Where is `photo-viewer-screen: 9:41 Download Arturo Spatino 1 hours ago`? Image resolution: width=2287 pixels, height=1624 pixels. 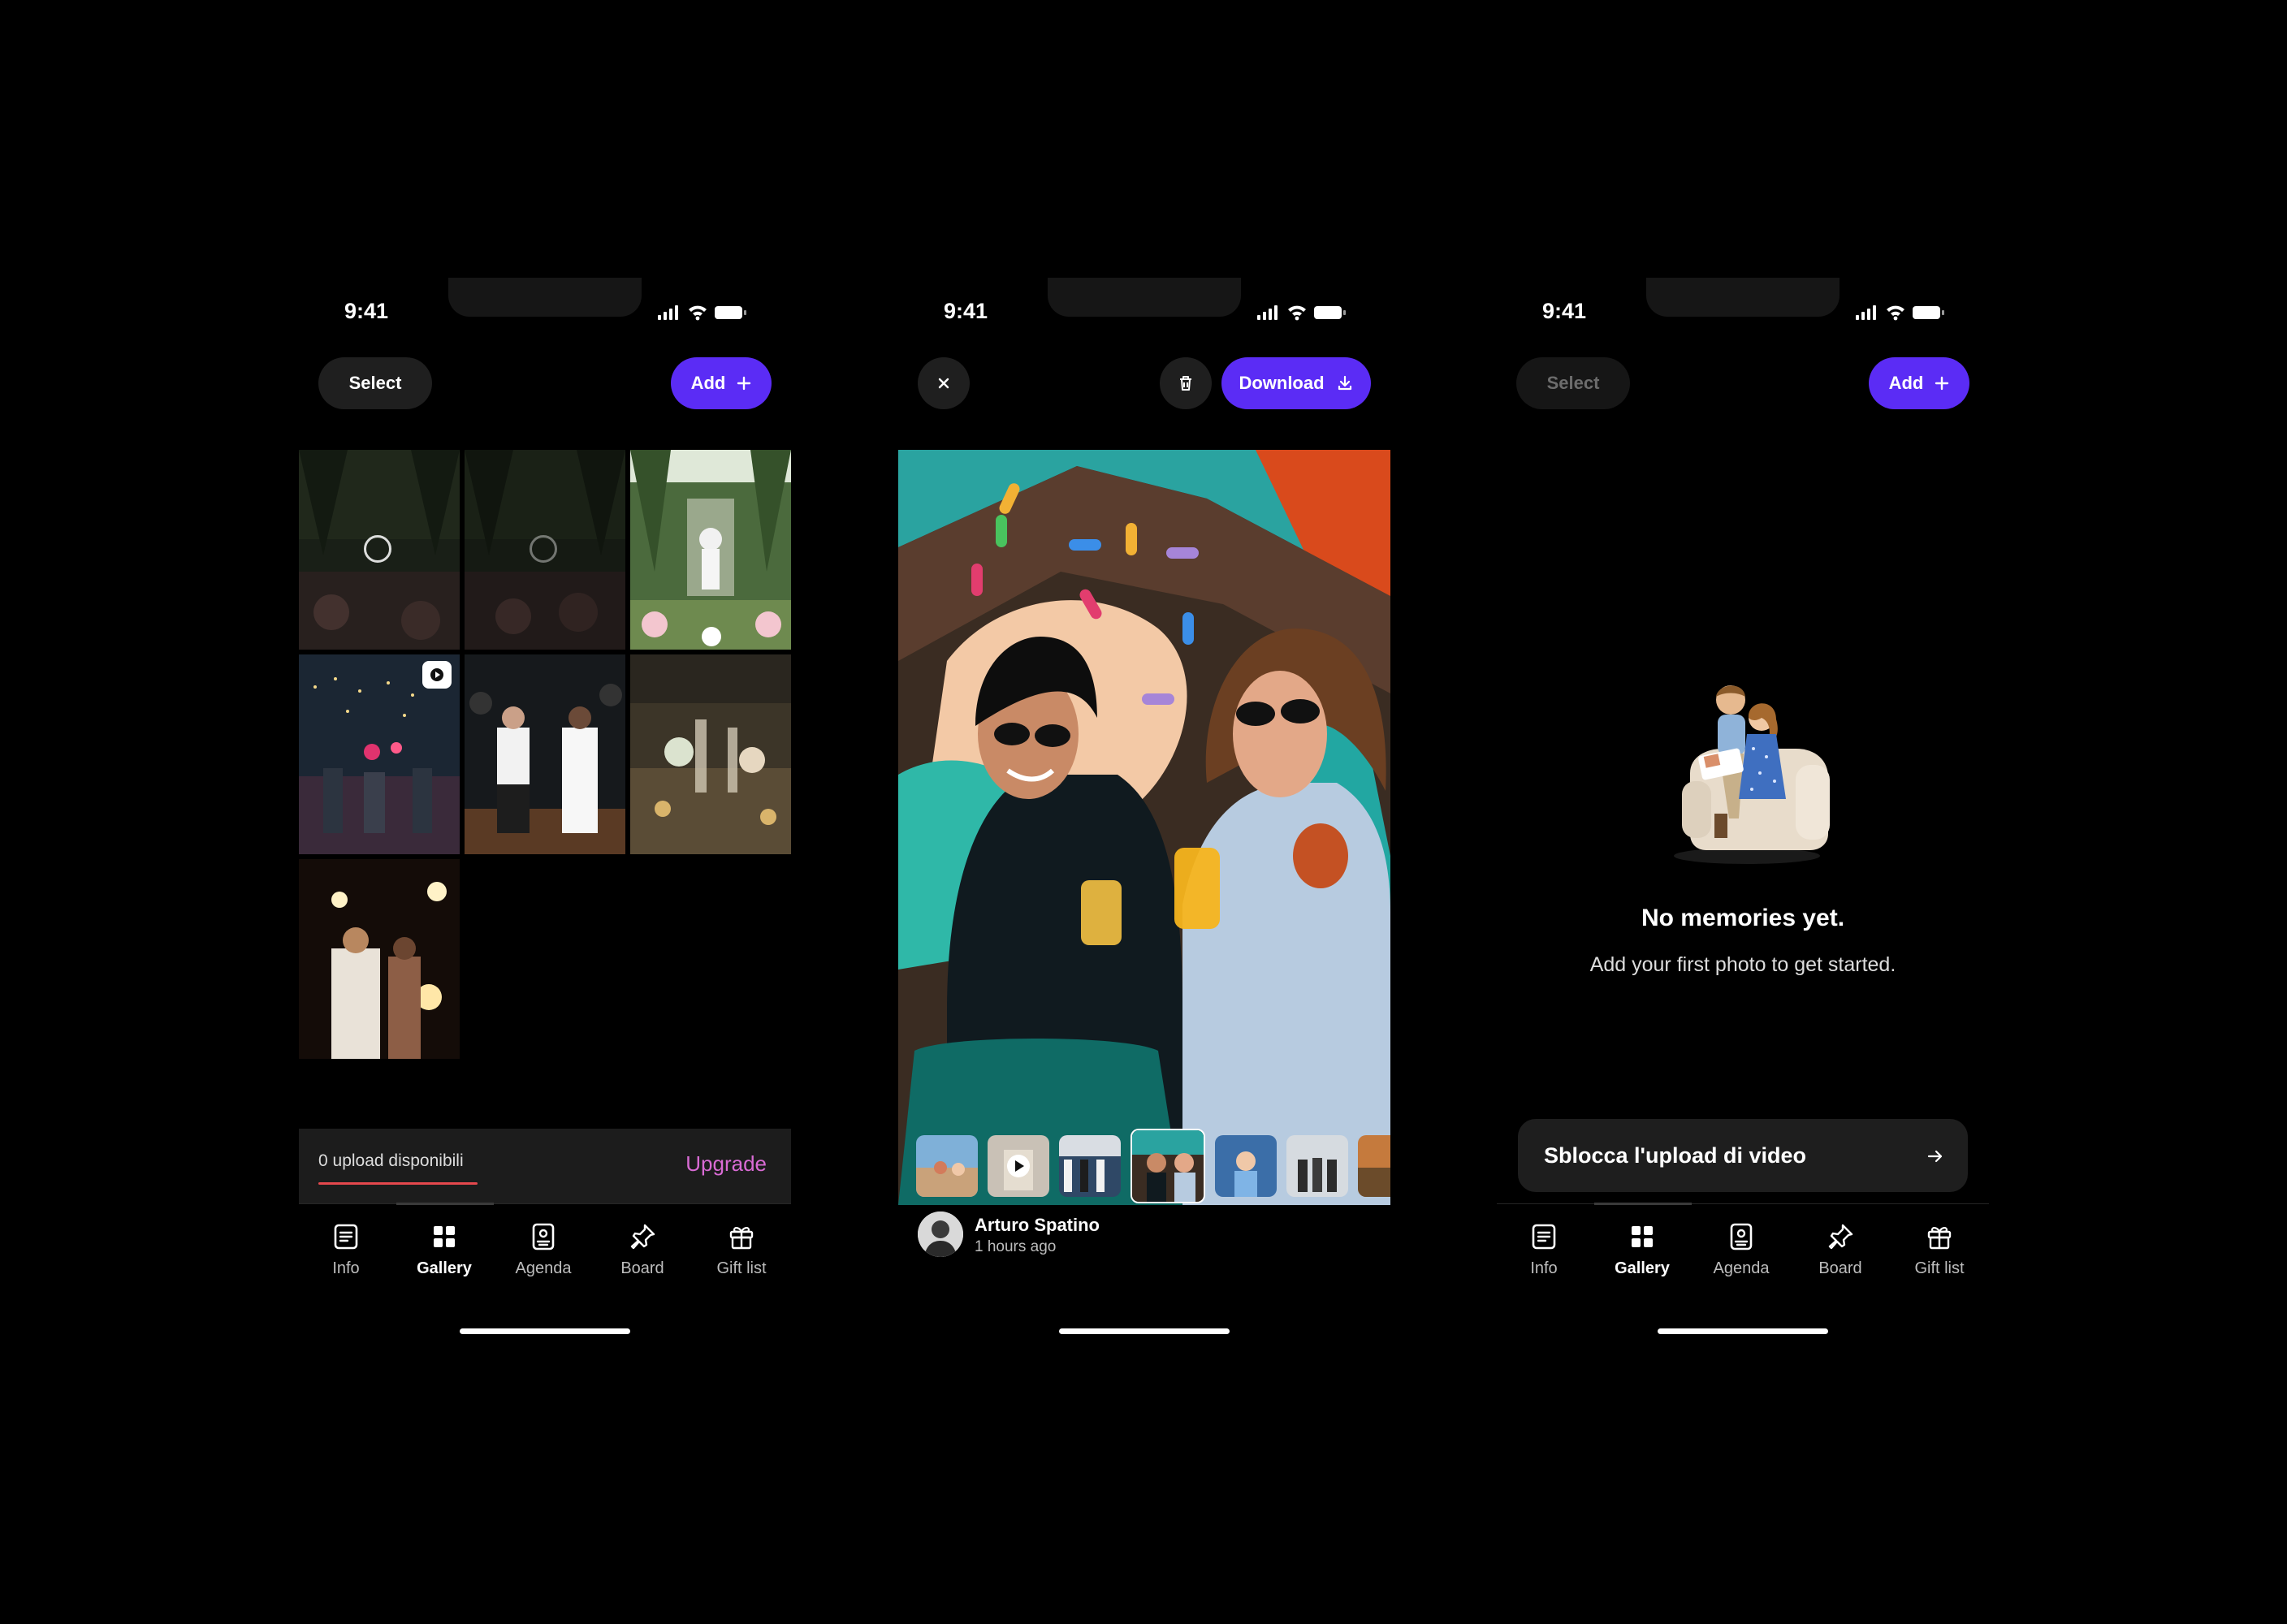 photo-viewer-screen: 9:41 Download Arturo Spatino 1 hours ago is located at coordinates (1144, 809).